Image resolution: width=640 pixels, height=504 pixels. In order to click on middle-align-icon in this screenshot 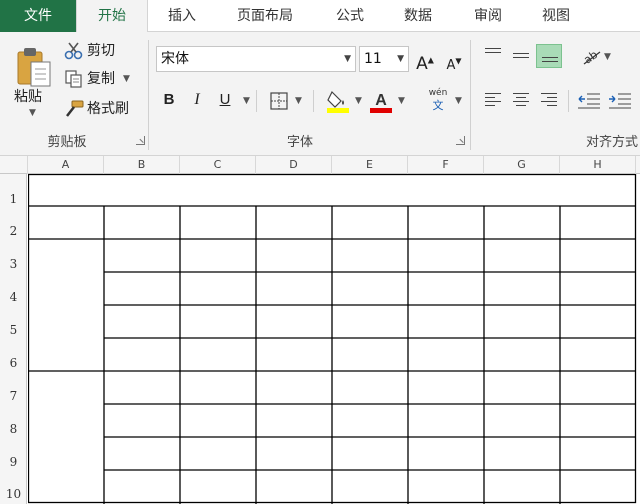, I will do `click(521, 57)`.